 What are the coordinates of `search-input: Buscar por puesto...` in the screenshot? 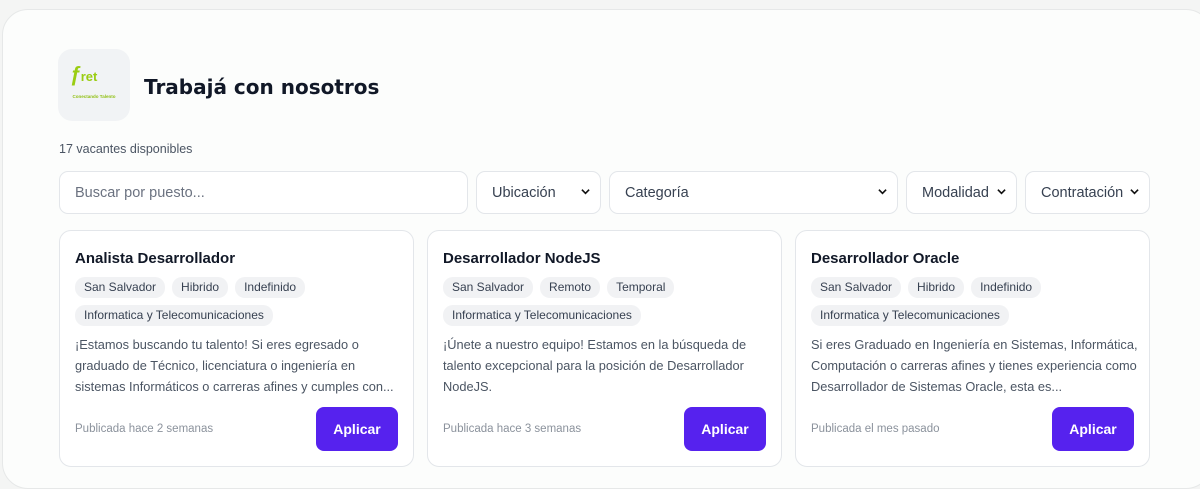 It's located at (263, 192).